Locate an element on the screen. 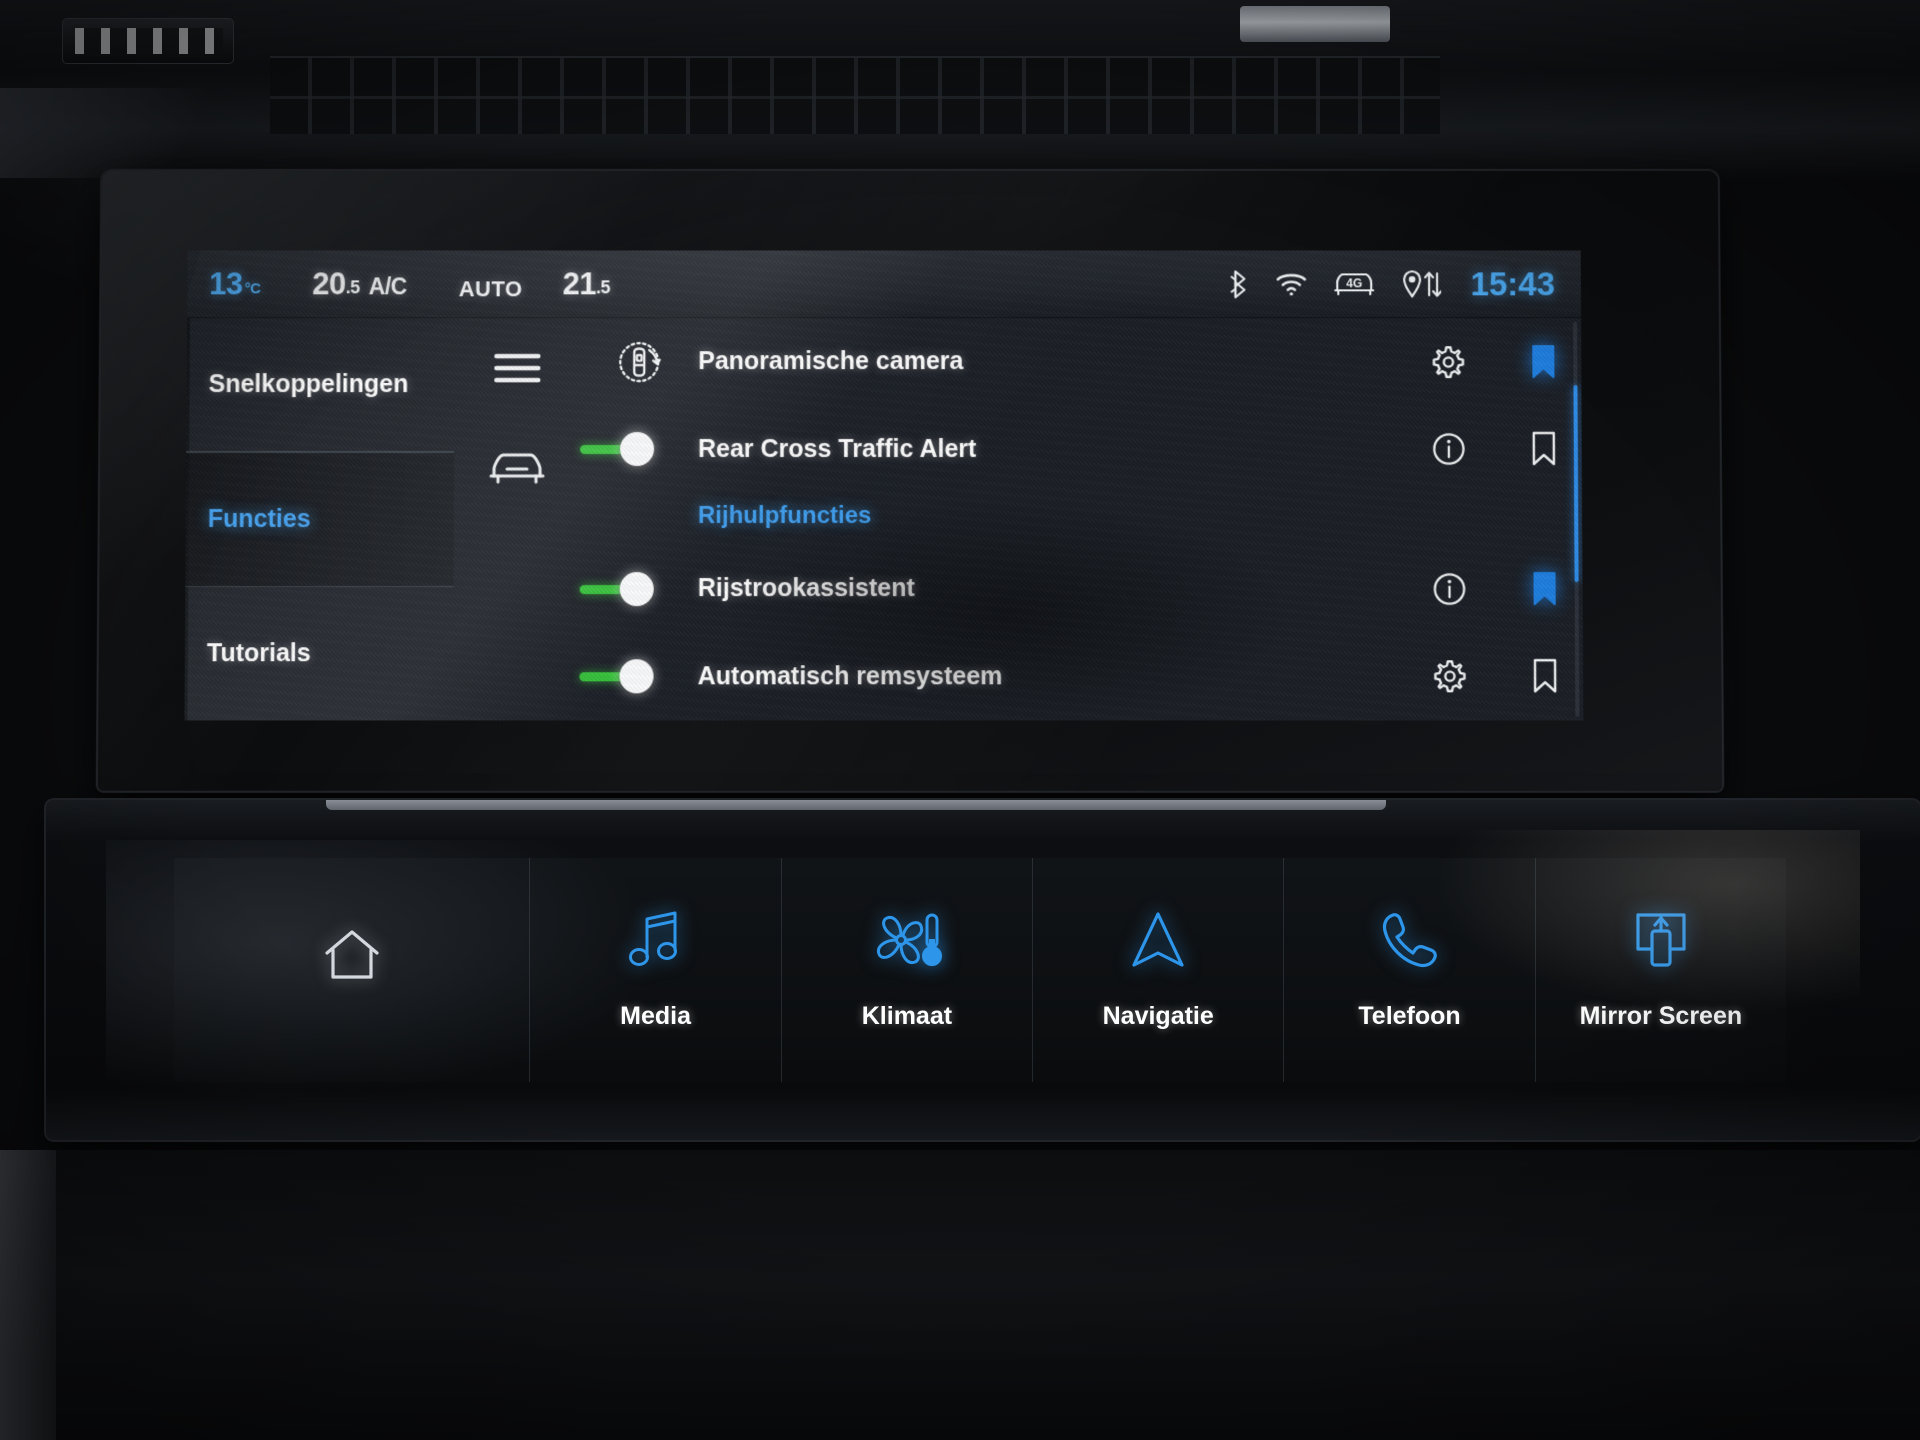  music-note-icon is located at coordinates (656, 942).